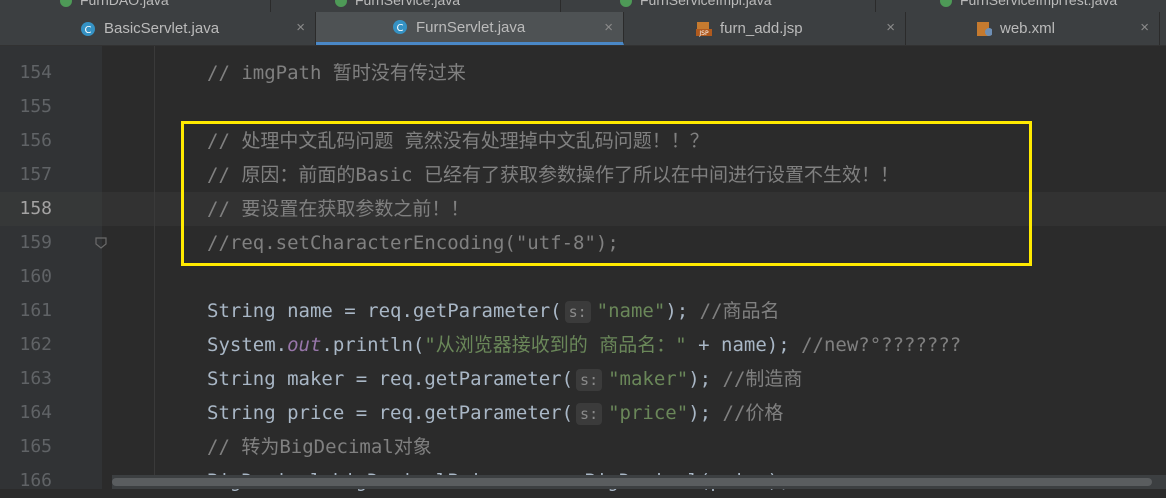 This screenshot has width=1166, height=498. Describe the element at coordinates (704, 29) in the screenshot. I see `jsp-file-icon: JSP` at that location.